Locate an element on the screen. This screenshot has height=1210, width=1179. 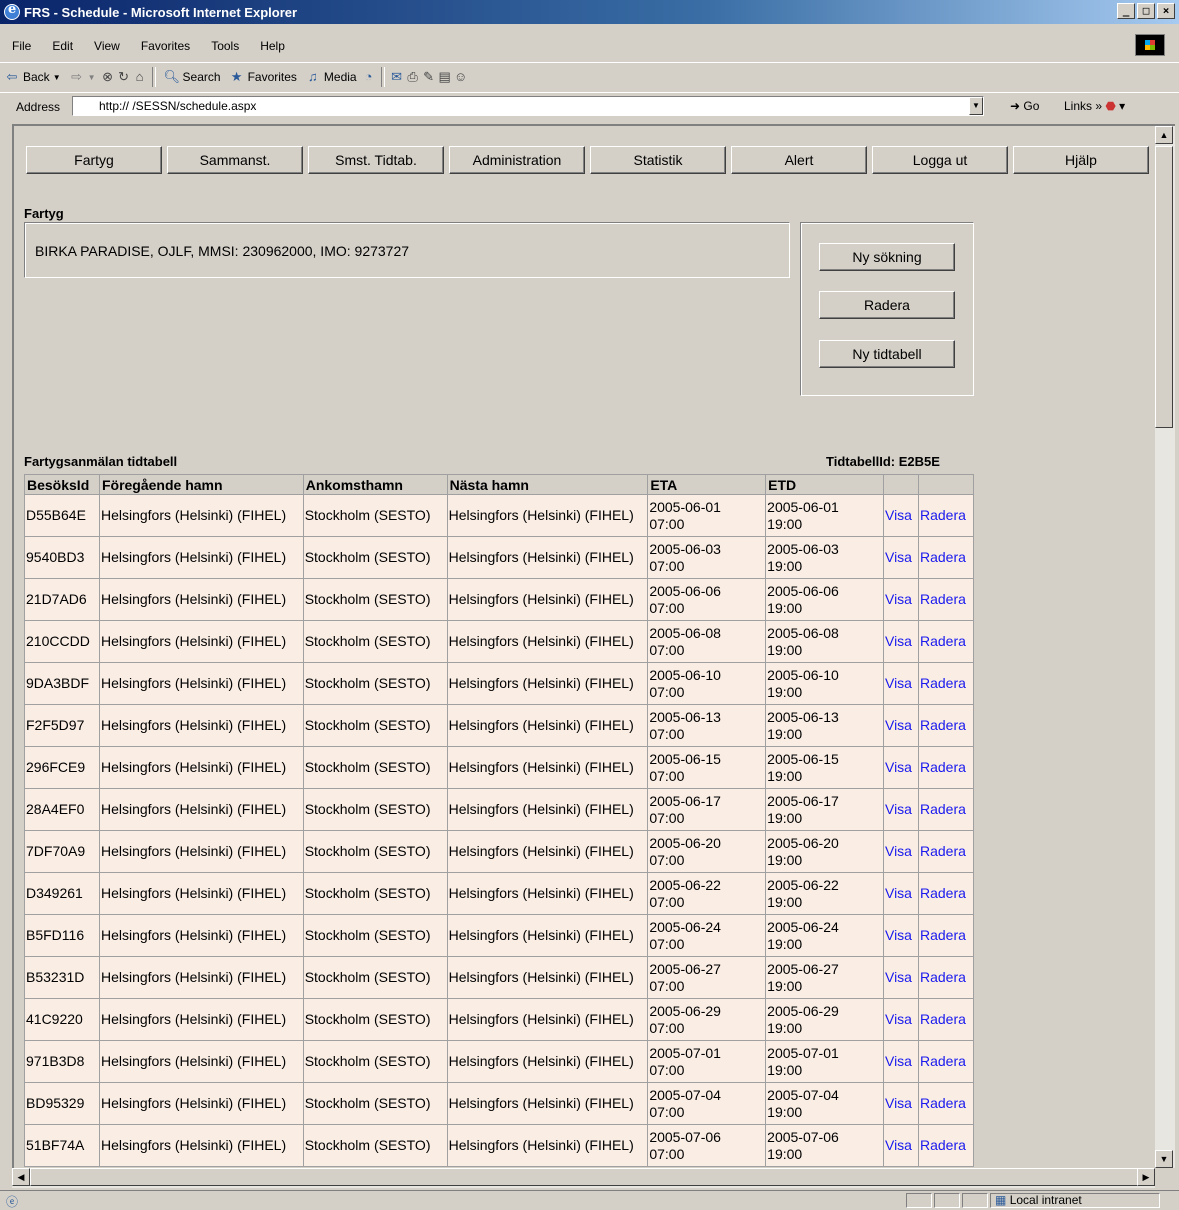
vertical-scrollbar: ▲ ▼ is located at coordinates (1165, 646).